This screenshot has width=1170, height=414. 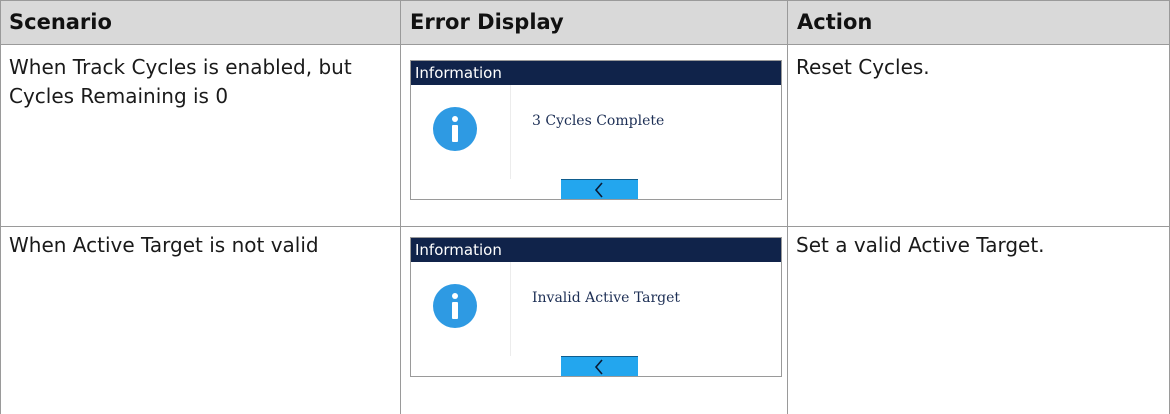 What do you see at coordinates (60, 22) in the screenshot?
I see `header-scenario-label: Scenario` at bounding box center [60, 22].